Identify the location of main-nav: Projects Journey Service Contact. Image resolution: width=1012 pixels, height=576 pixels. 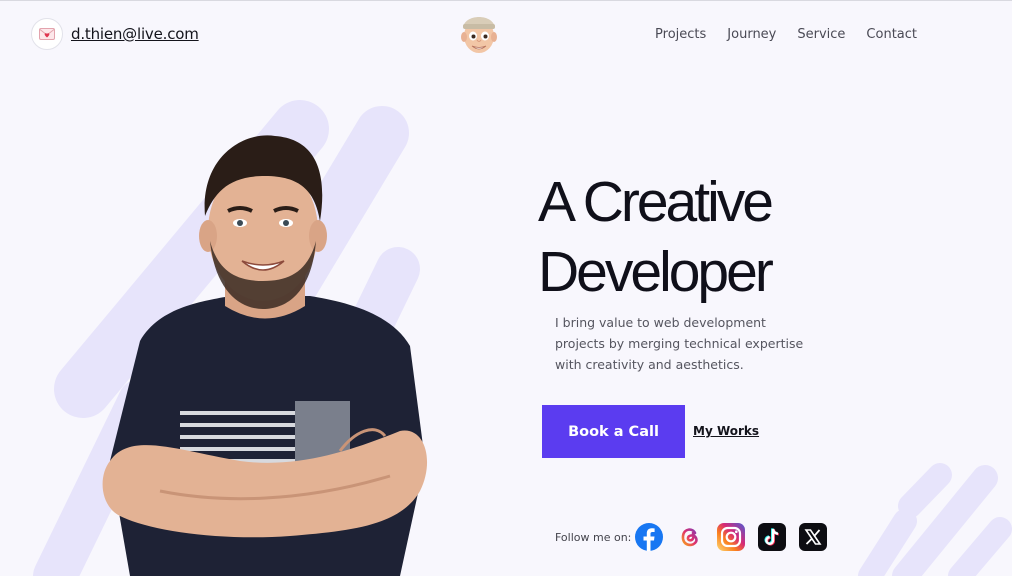
(786, 34).